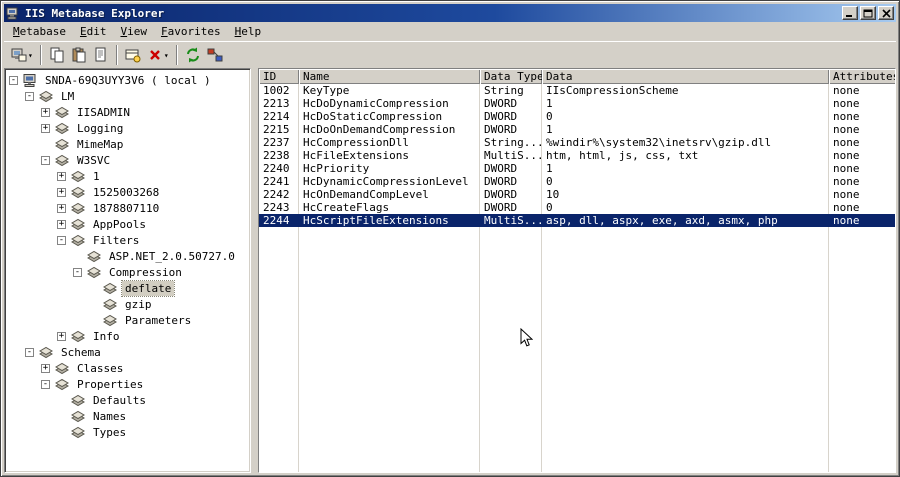  Describe the element at coordinates (549, 116) in the screenshot. I see `cell-data: 0` at that location.